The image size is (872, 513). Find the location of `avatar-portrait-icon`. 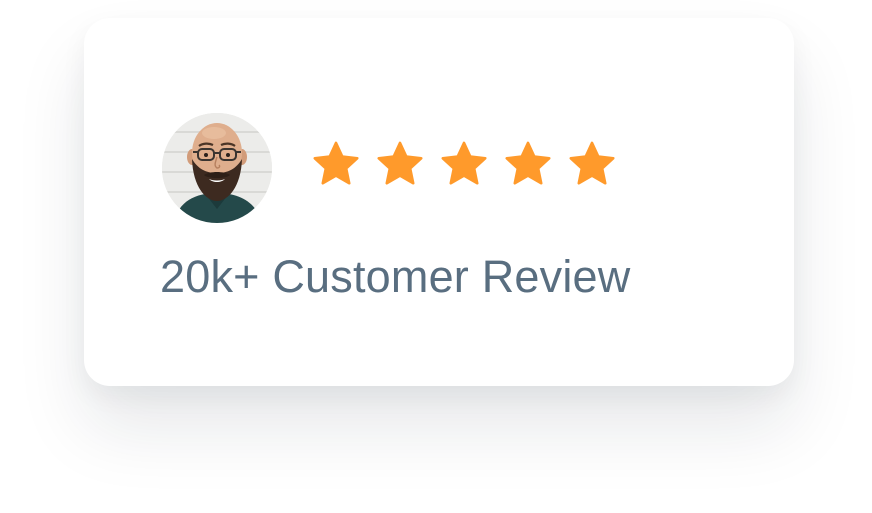

avatar-portrait-icon is located at coordinates (217, 168).